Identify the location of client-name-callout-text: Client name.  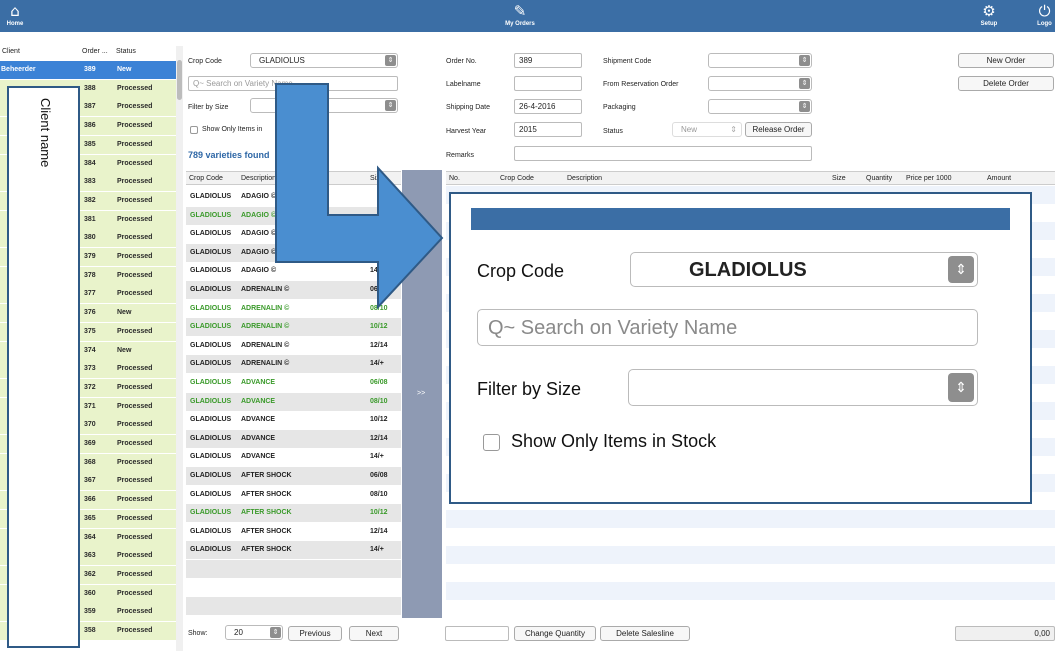
(45, 133).